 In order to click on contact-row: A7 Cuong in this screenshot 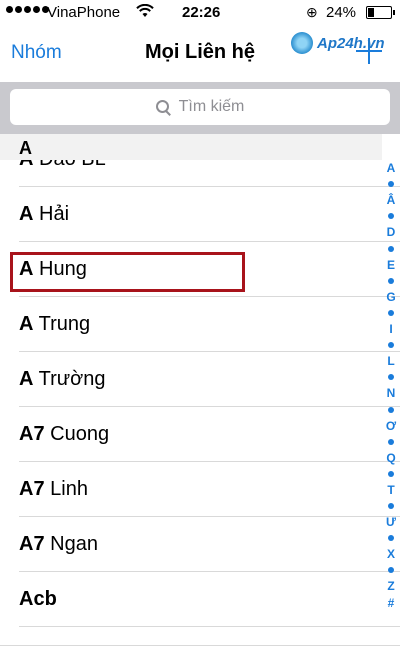, I will do `click(209, 434)`.